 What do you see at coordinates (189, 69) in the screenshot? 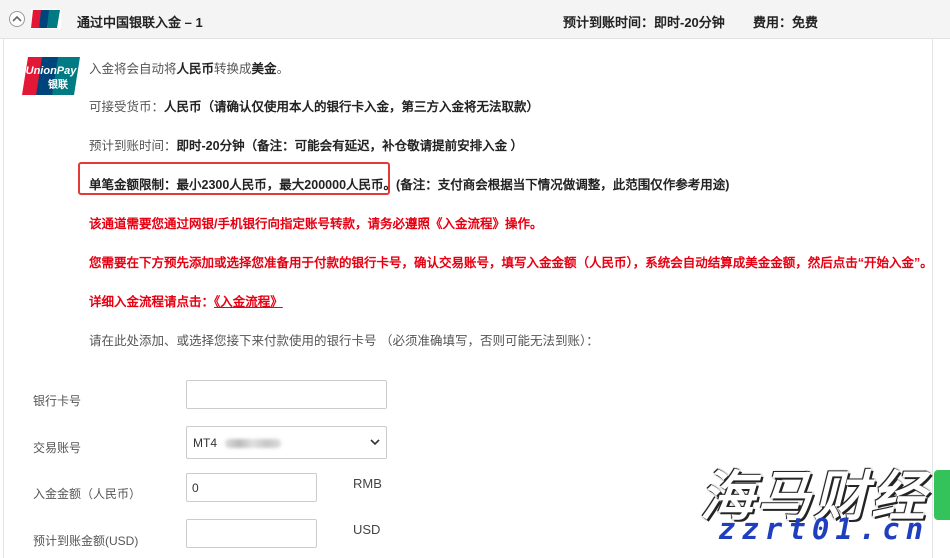
I see `auto-convert-note: 入金将会自动将人民币转换成美金。` at bounding box center [189, 69].